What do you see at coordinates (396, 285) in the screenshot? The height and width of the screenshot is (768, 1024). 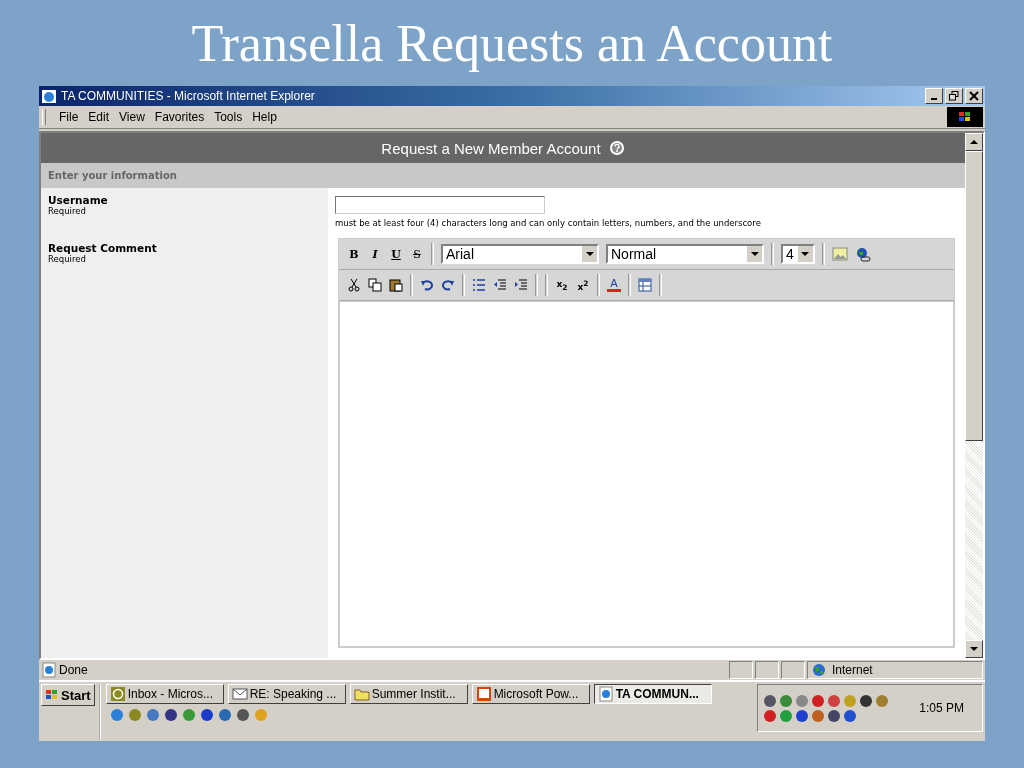 I see `paste-icon` at bounding box center [396, 285].